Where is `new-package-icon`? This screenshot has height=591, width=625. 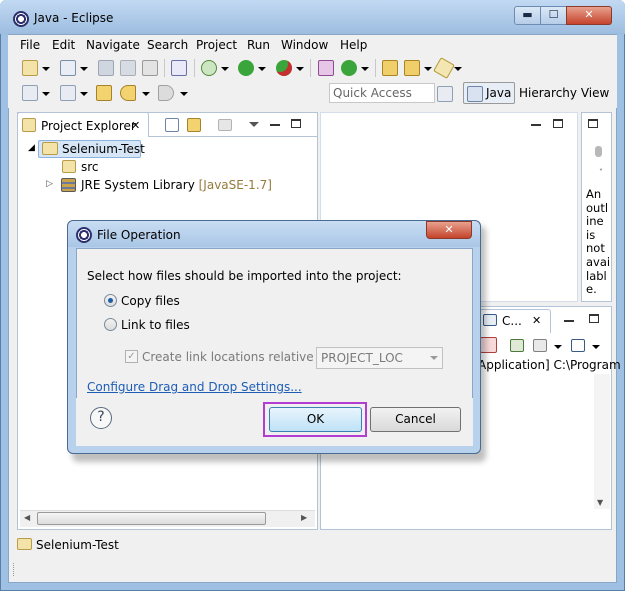
new-package-icon is located at coordinates (326, 68).